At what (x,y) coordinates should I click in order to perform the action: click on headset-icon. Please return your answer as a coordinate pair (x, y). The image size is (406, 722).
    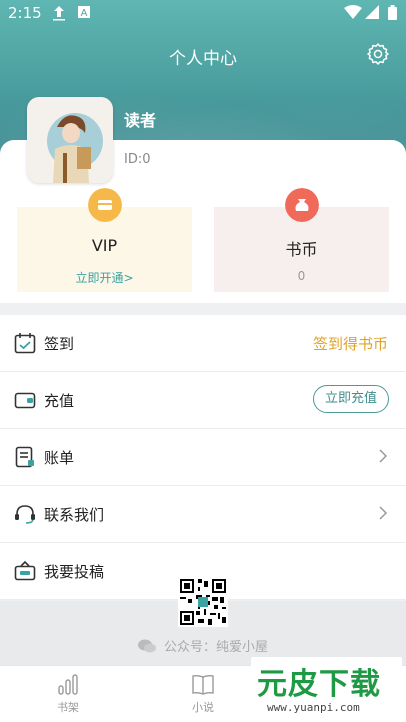
    Looking at the image, I should click on (25, 514).